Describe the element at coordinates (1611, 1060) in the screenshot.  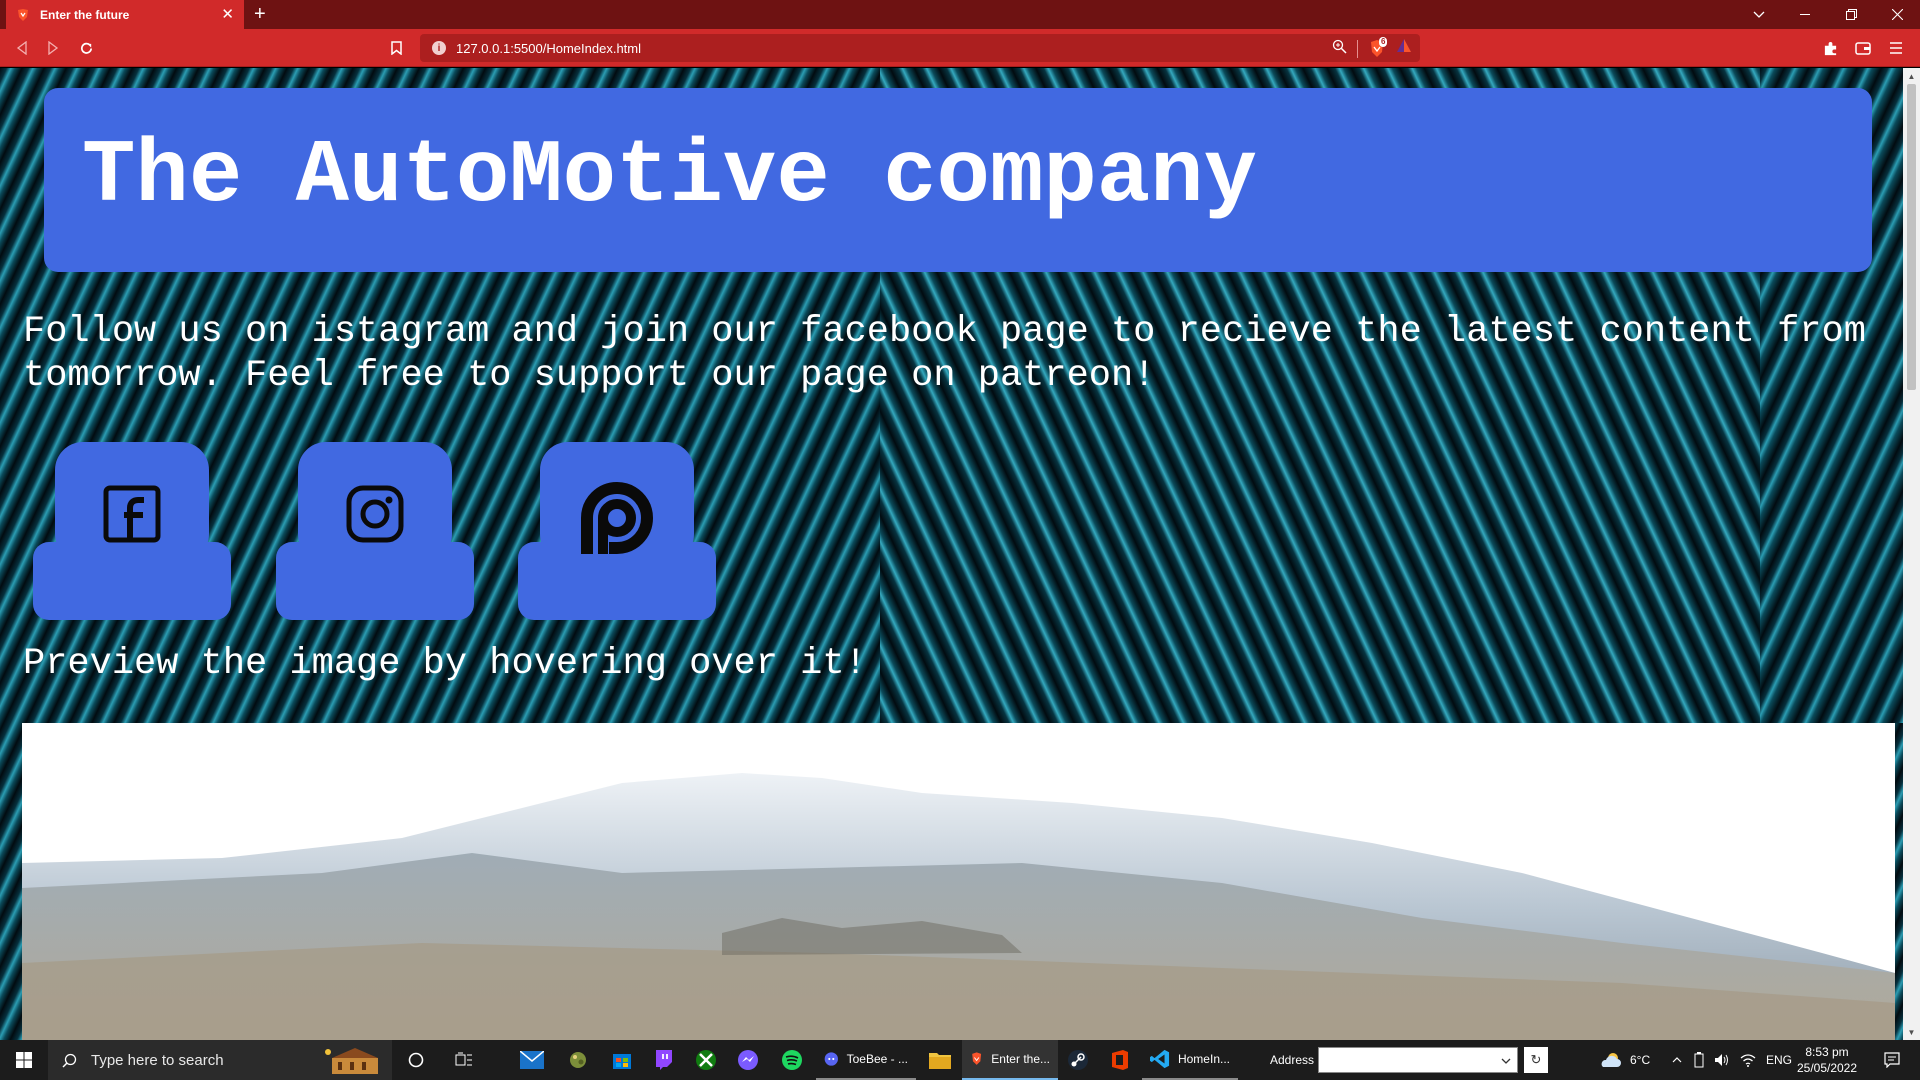
I see `weather-icon` at that location.